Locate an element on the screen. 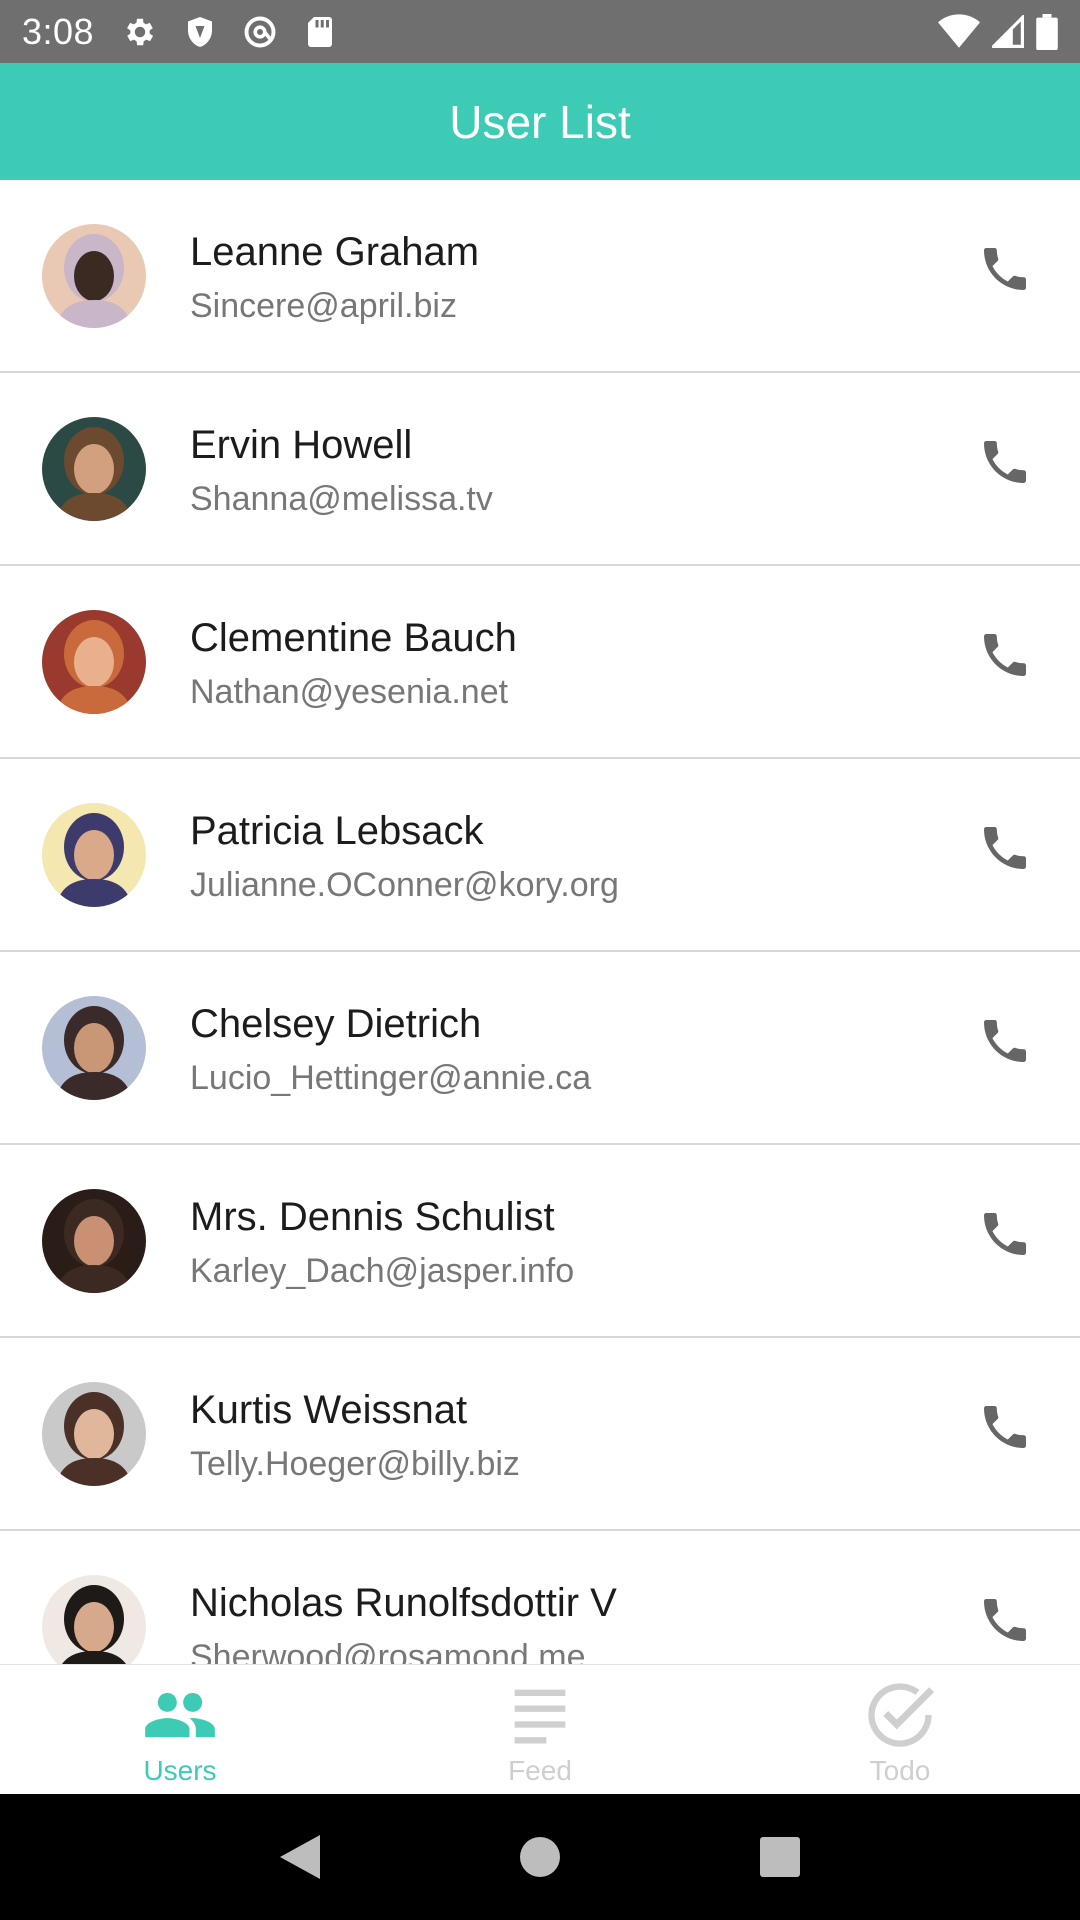  sd-card-icon is located at coordinates (320, 32).